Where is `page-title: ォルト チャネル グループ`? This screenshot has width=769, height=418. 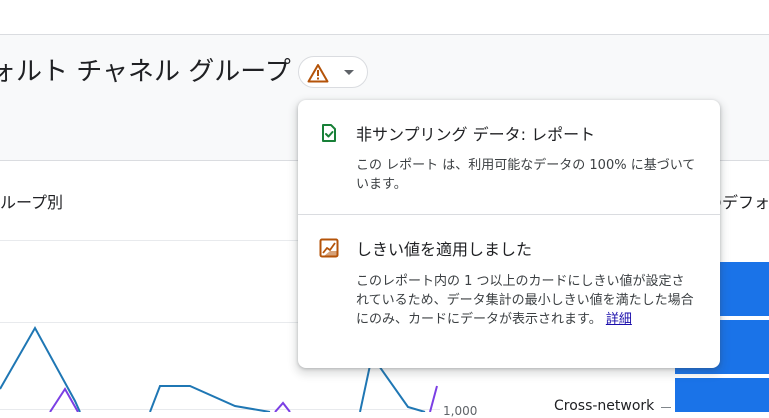 page-title: ォルト チャネル グループ is located at coordinates (145, 72).